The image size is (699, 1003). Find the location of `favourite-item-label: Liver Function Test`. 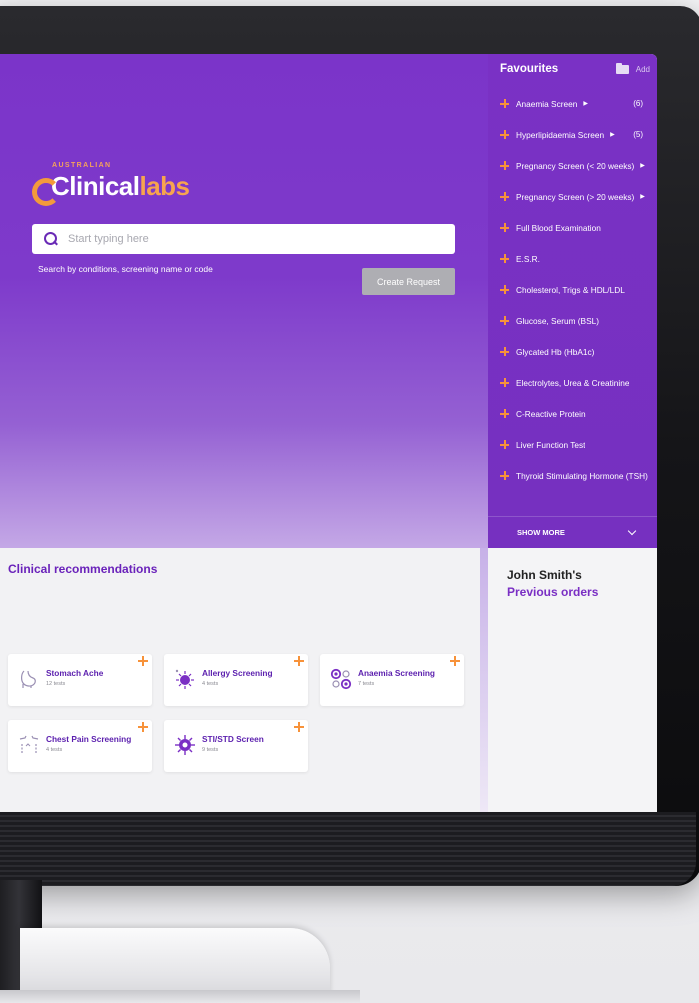

favourite-item-label: Liver Function Test is located at coordinates (551, 444).